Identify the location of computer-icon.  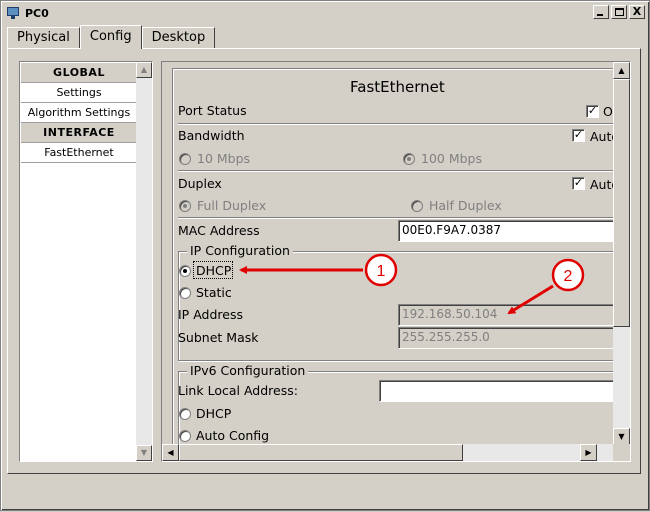
(14, 13).